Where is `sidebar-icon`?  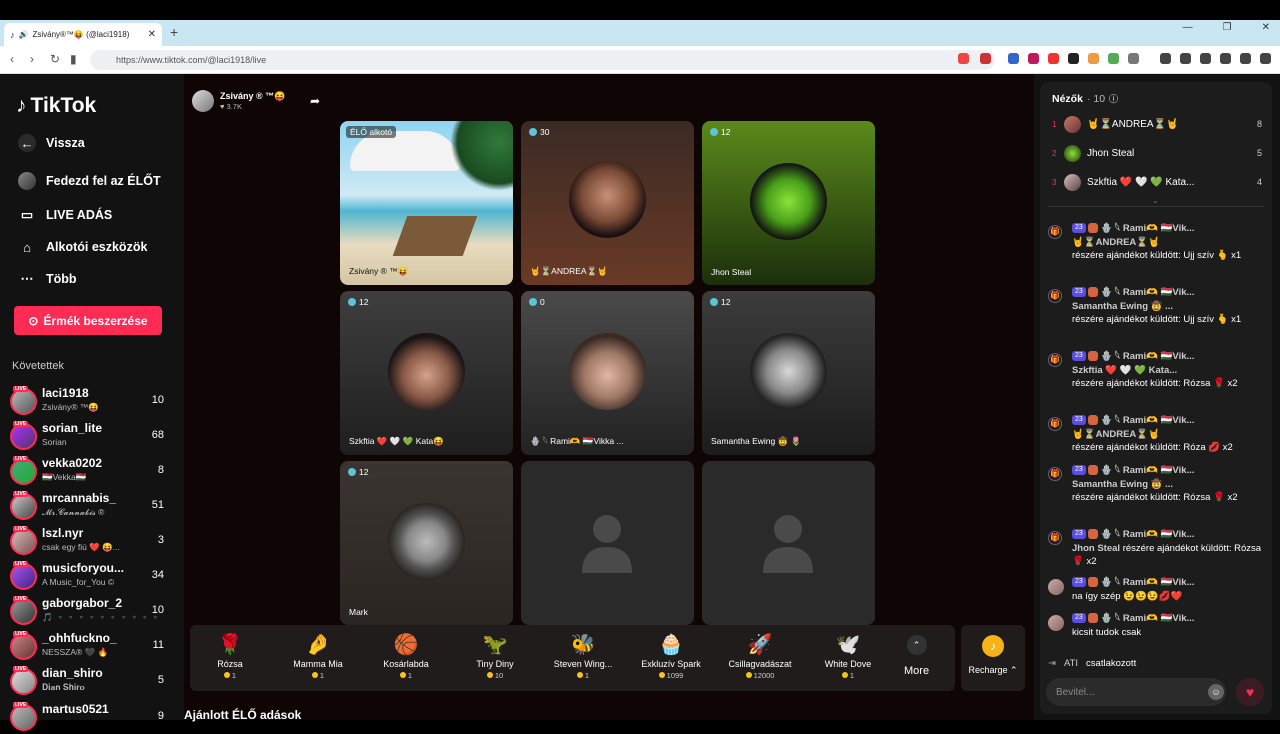
sidebar-icon is located at coordinates (1185, 58).